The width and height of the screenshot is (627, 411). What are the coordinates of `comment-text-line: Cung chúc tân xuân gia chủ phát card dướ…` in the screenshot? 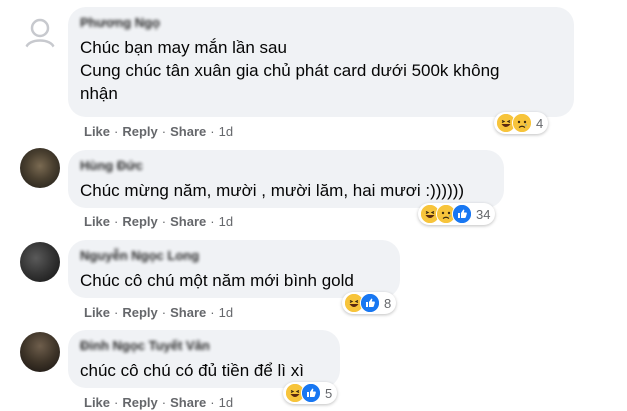 It's located at (290, 70).